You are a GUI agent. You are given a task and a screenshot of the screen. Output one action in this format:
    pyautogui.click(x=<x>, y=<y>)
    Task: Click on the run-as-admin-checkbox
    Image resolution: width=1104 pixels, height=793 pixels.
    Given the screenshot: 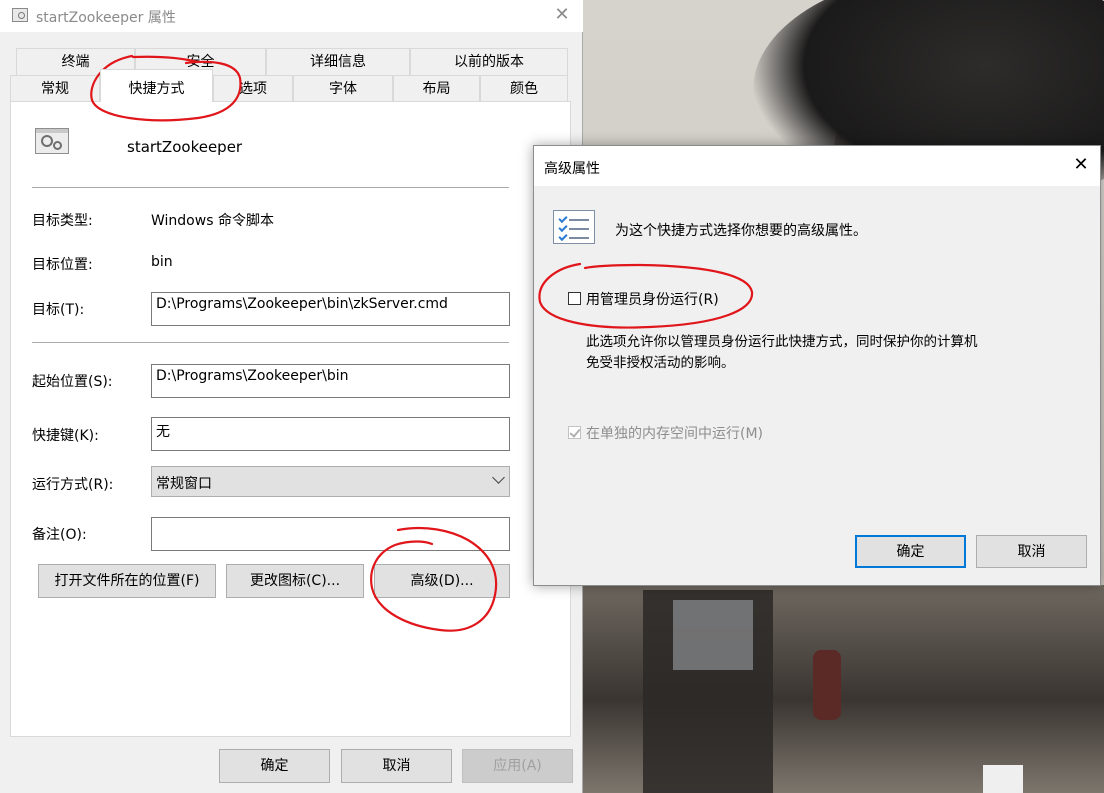 What is the action you would take?
    pyautogui.click(x=574, y=298)
    